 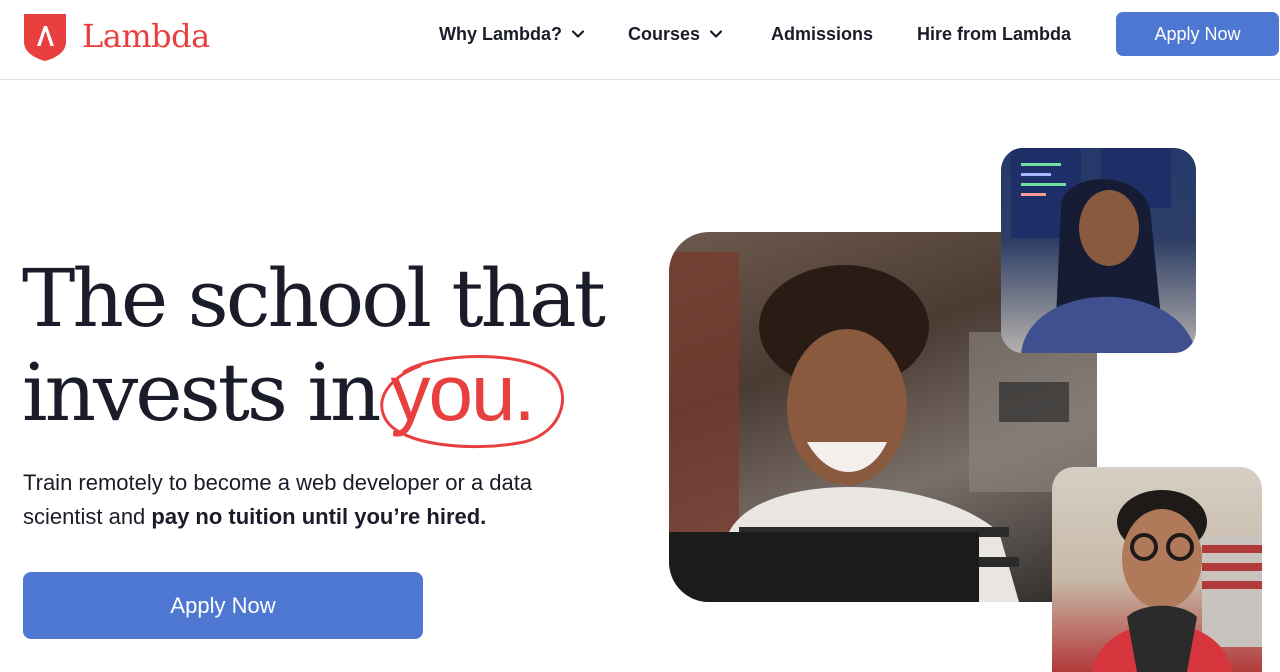 I want to click on hero-highlight: you., so click(x=472, y=397).